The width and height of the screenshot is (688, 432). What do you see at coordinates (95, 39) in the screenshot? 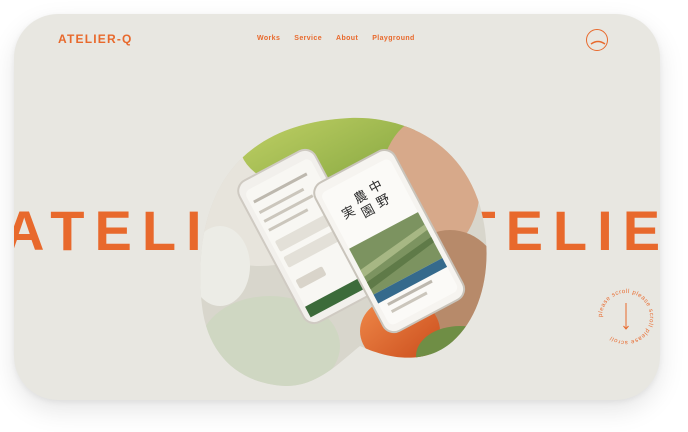
I see `site-logo: ATELIER-Q` at bounding box center [95, 39].